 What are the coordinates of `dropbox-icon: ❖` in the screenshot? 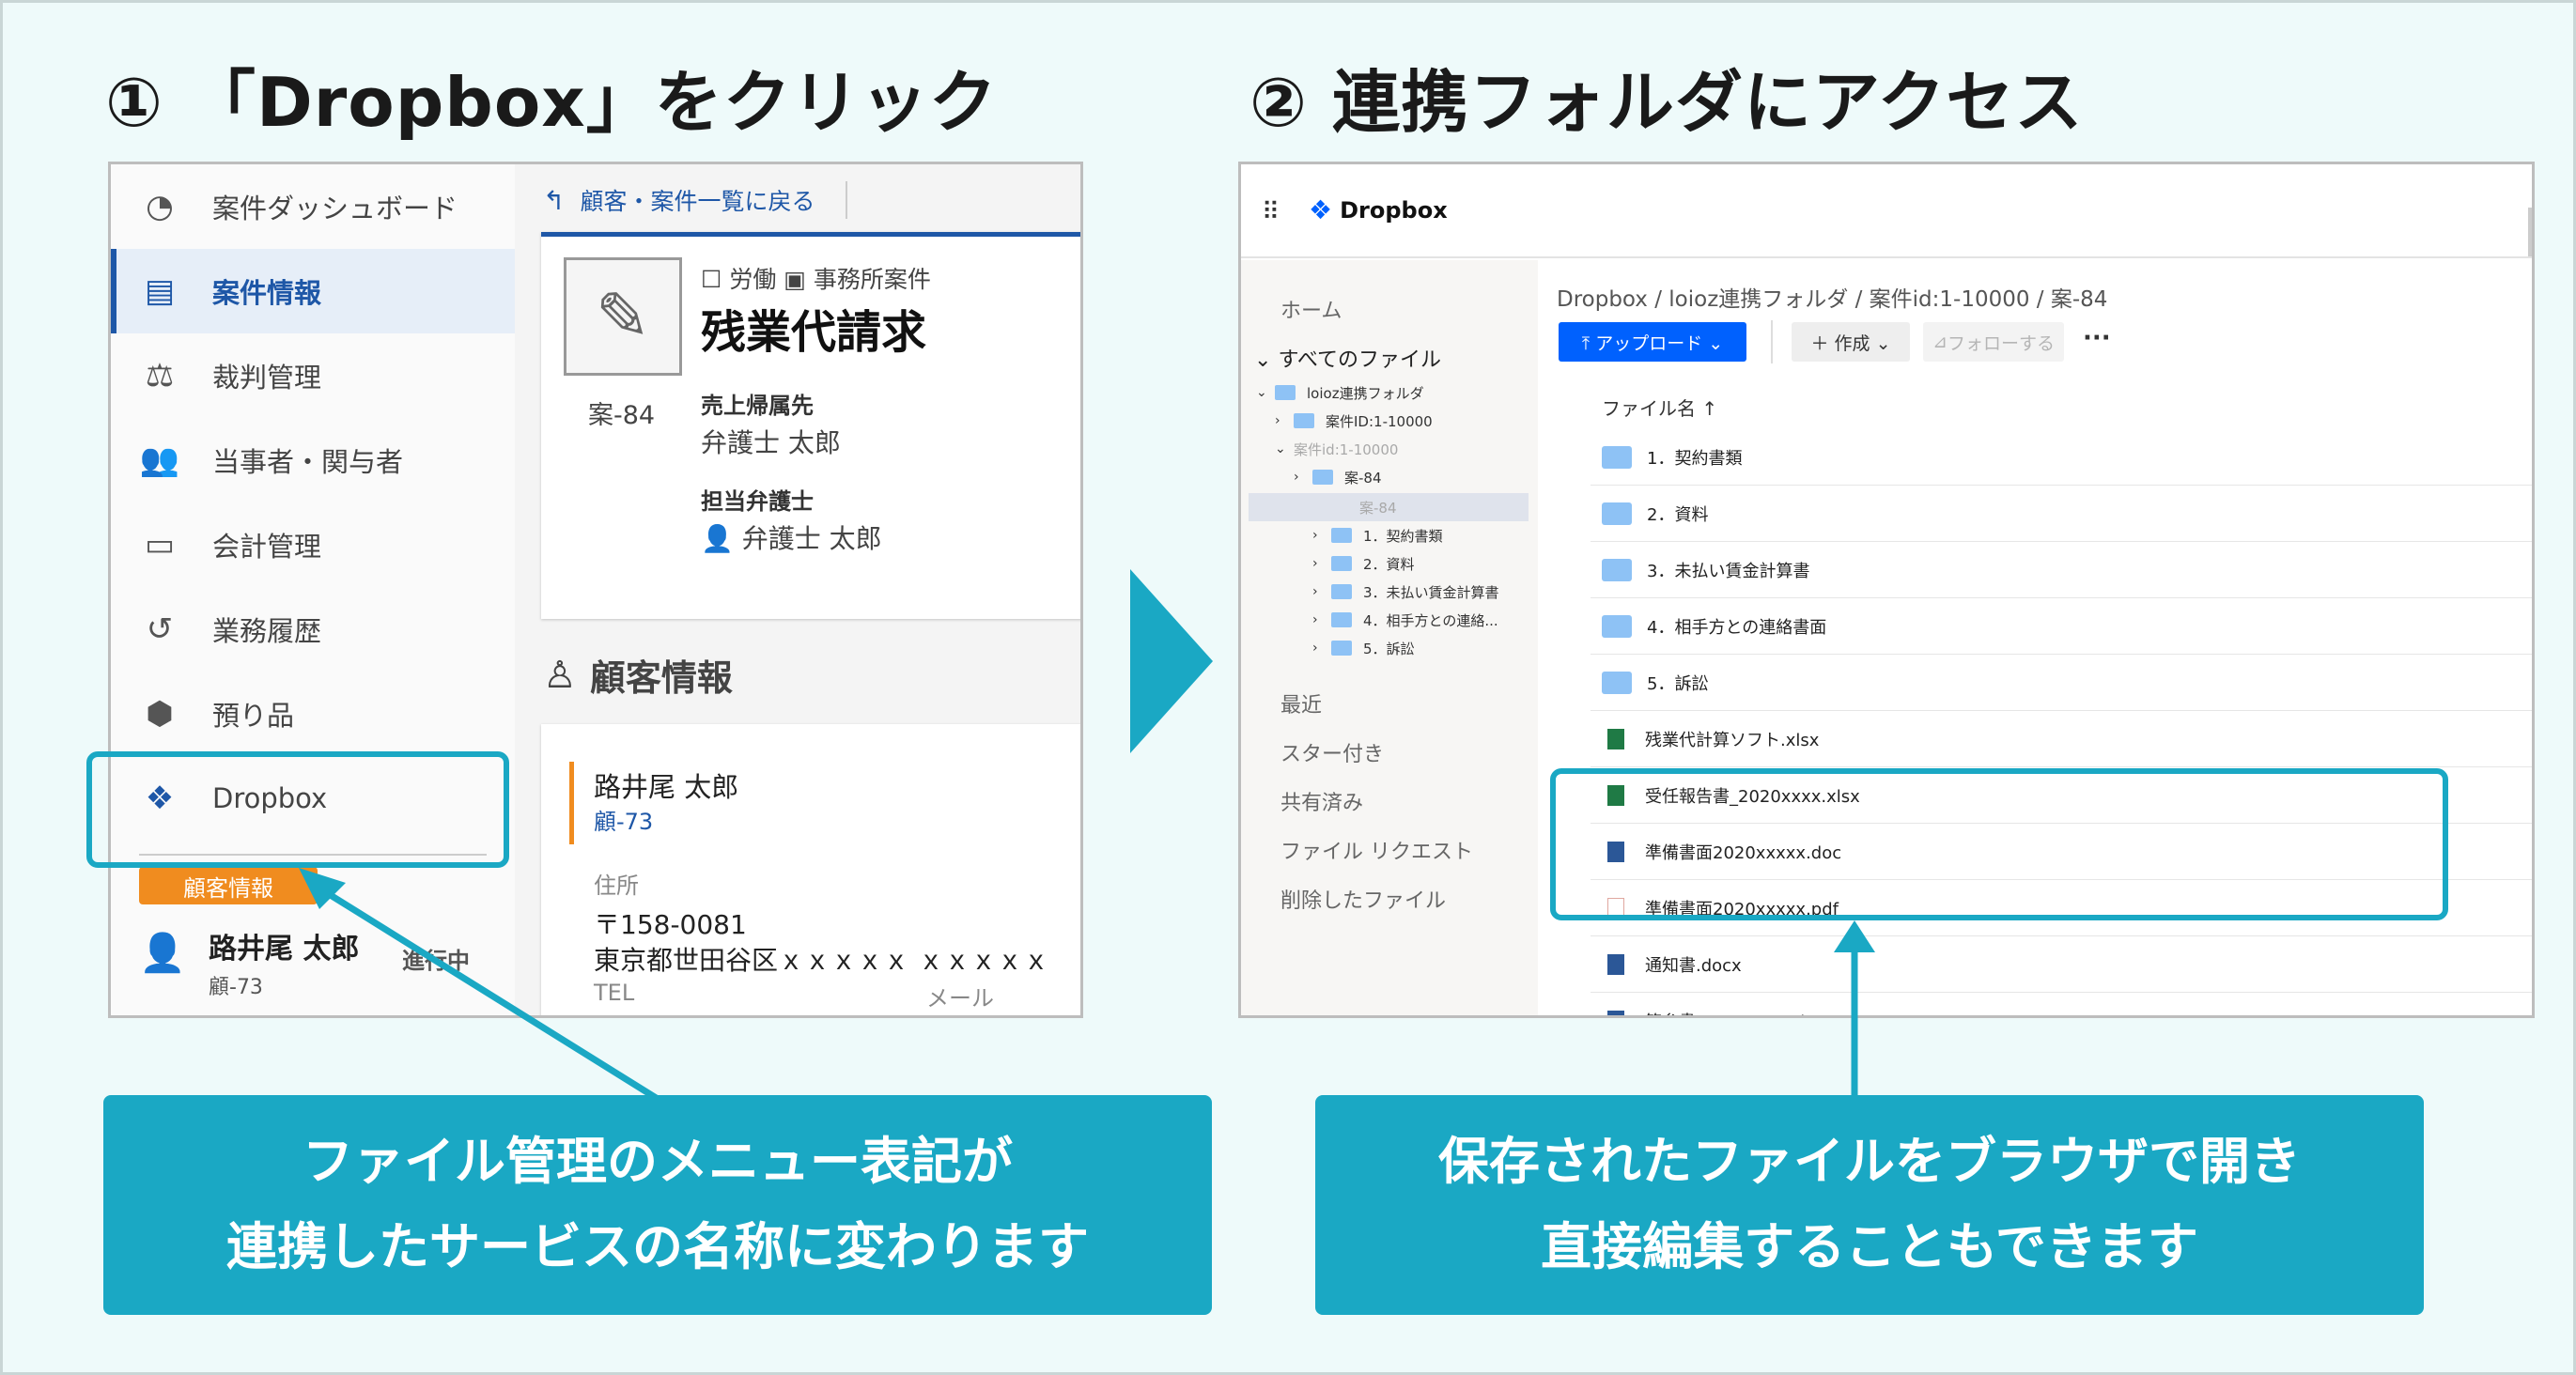 It's located at (1321, 209).